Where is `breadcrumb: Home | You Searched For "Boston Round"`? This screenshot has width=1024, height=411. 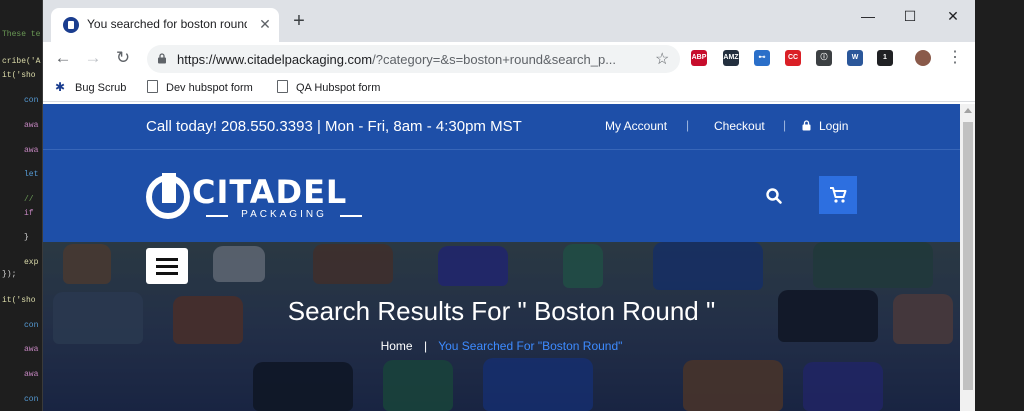
breadcrumb: Home | You Searched For "Boston Round" is located at coordinates (501, 346).